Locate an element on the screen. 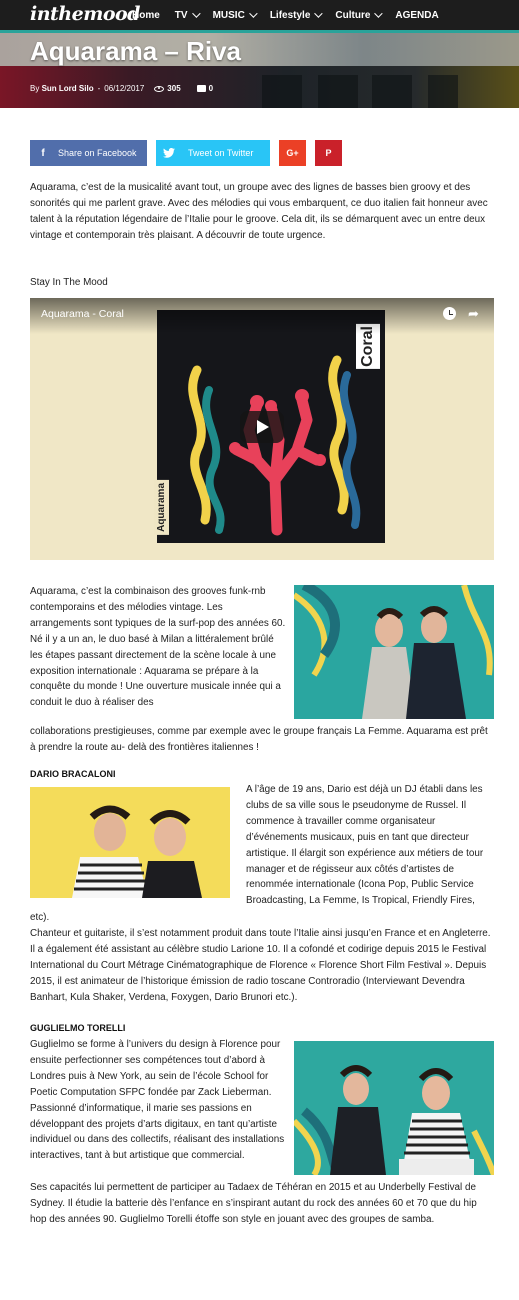 The width and height of the screenshot is (519, 1300). share-twitter-button: Tweet on Twitter is located at coordinates (213, 153).